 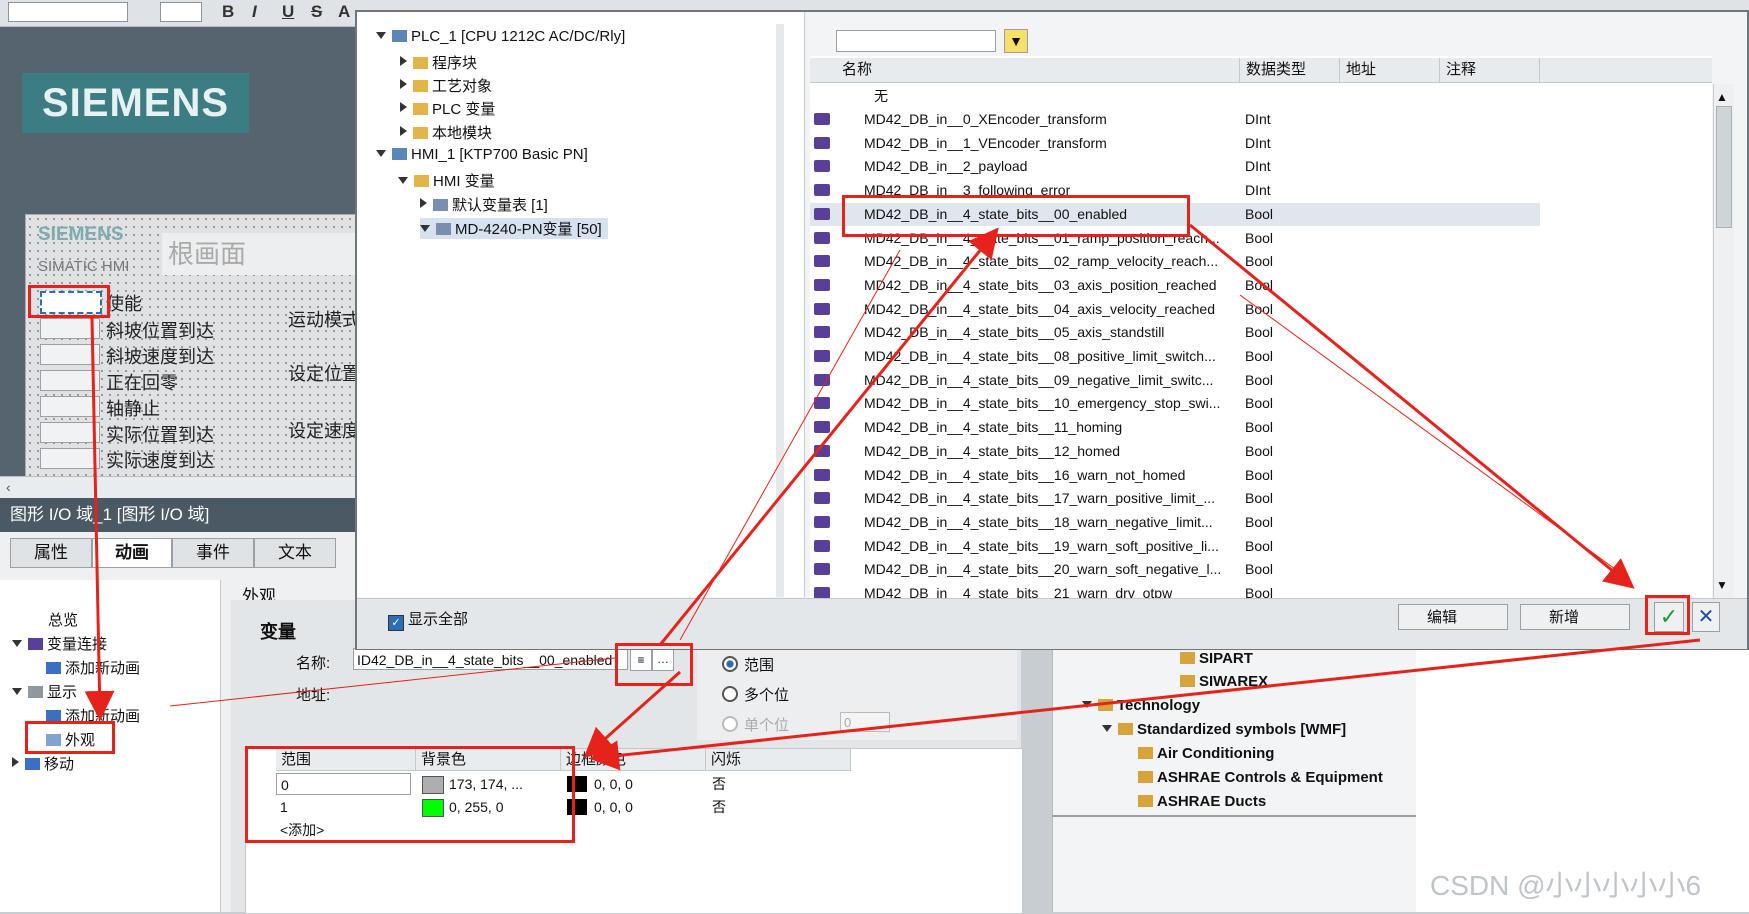 What do you see at coordinates (1145, 704) in the screenshot?
I see `arrow-confirm-to-table` at bounding box center [1145, 704].